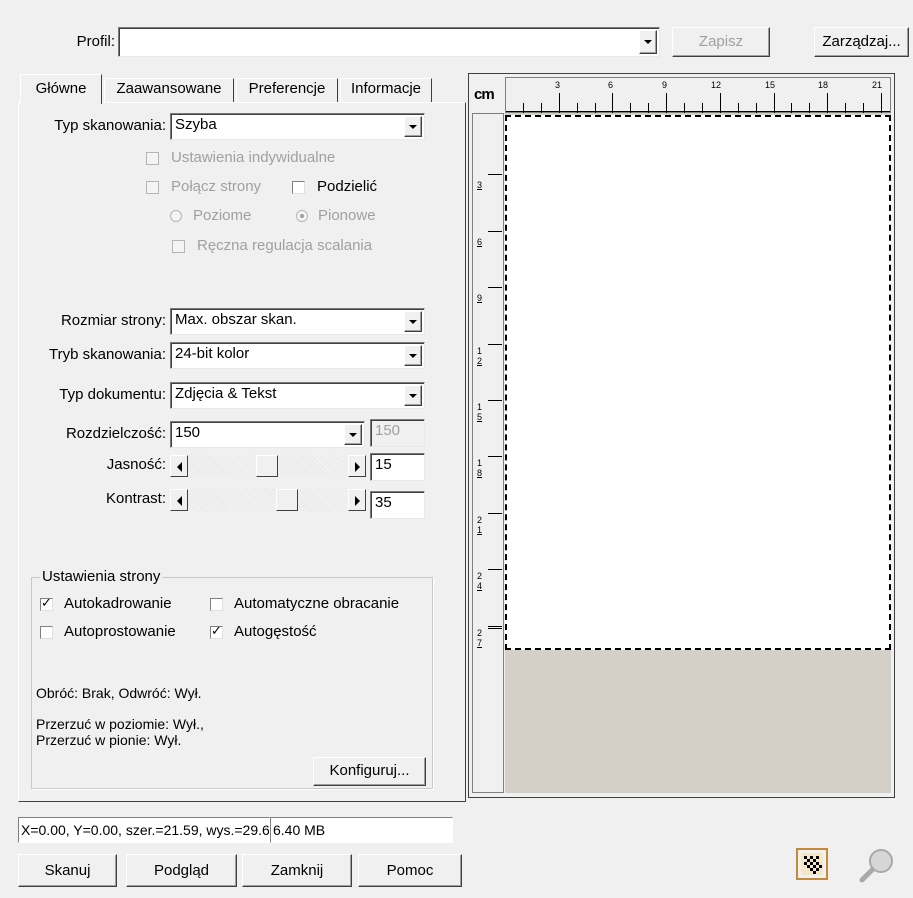 The width and height of the screenshot is (913, 898). I want to click on page-size-label: Rozmiar strony:, so click(113, 320).